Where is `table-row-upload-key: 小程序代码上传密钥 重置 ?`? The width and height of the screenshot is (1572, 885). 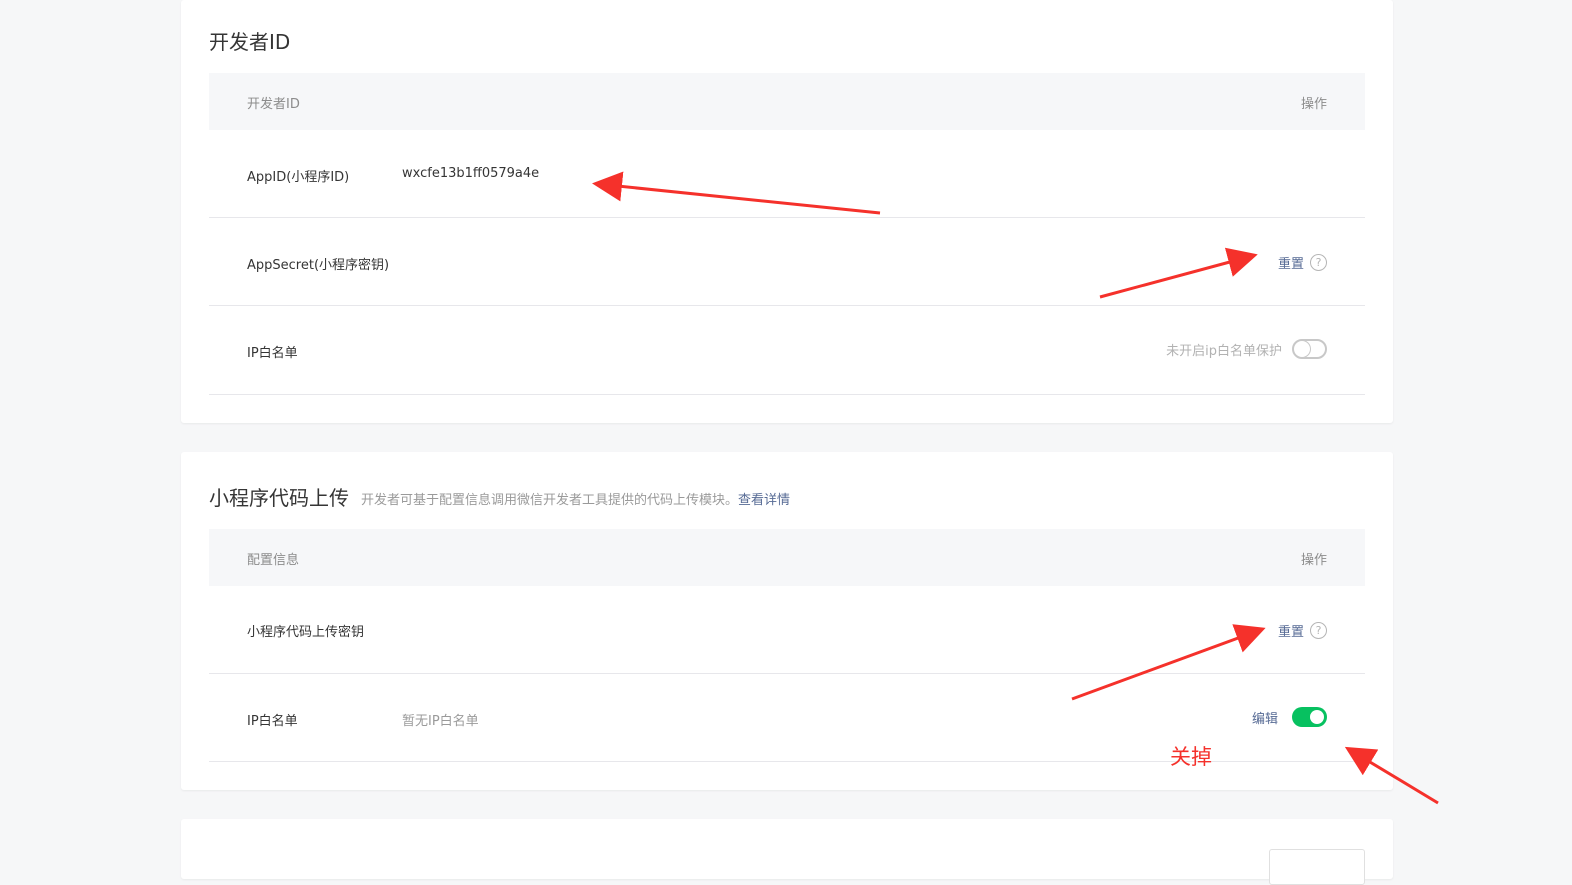 table-row-upload-key: 小程序代码上传密钥 重置 ? is located at coordinates (787, 630).